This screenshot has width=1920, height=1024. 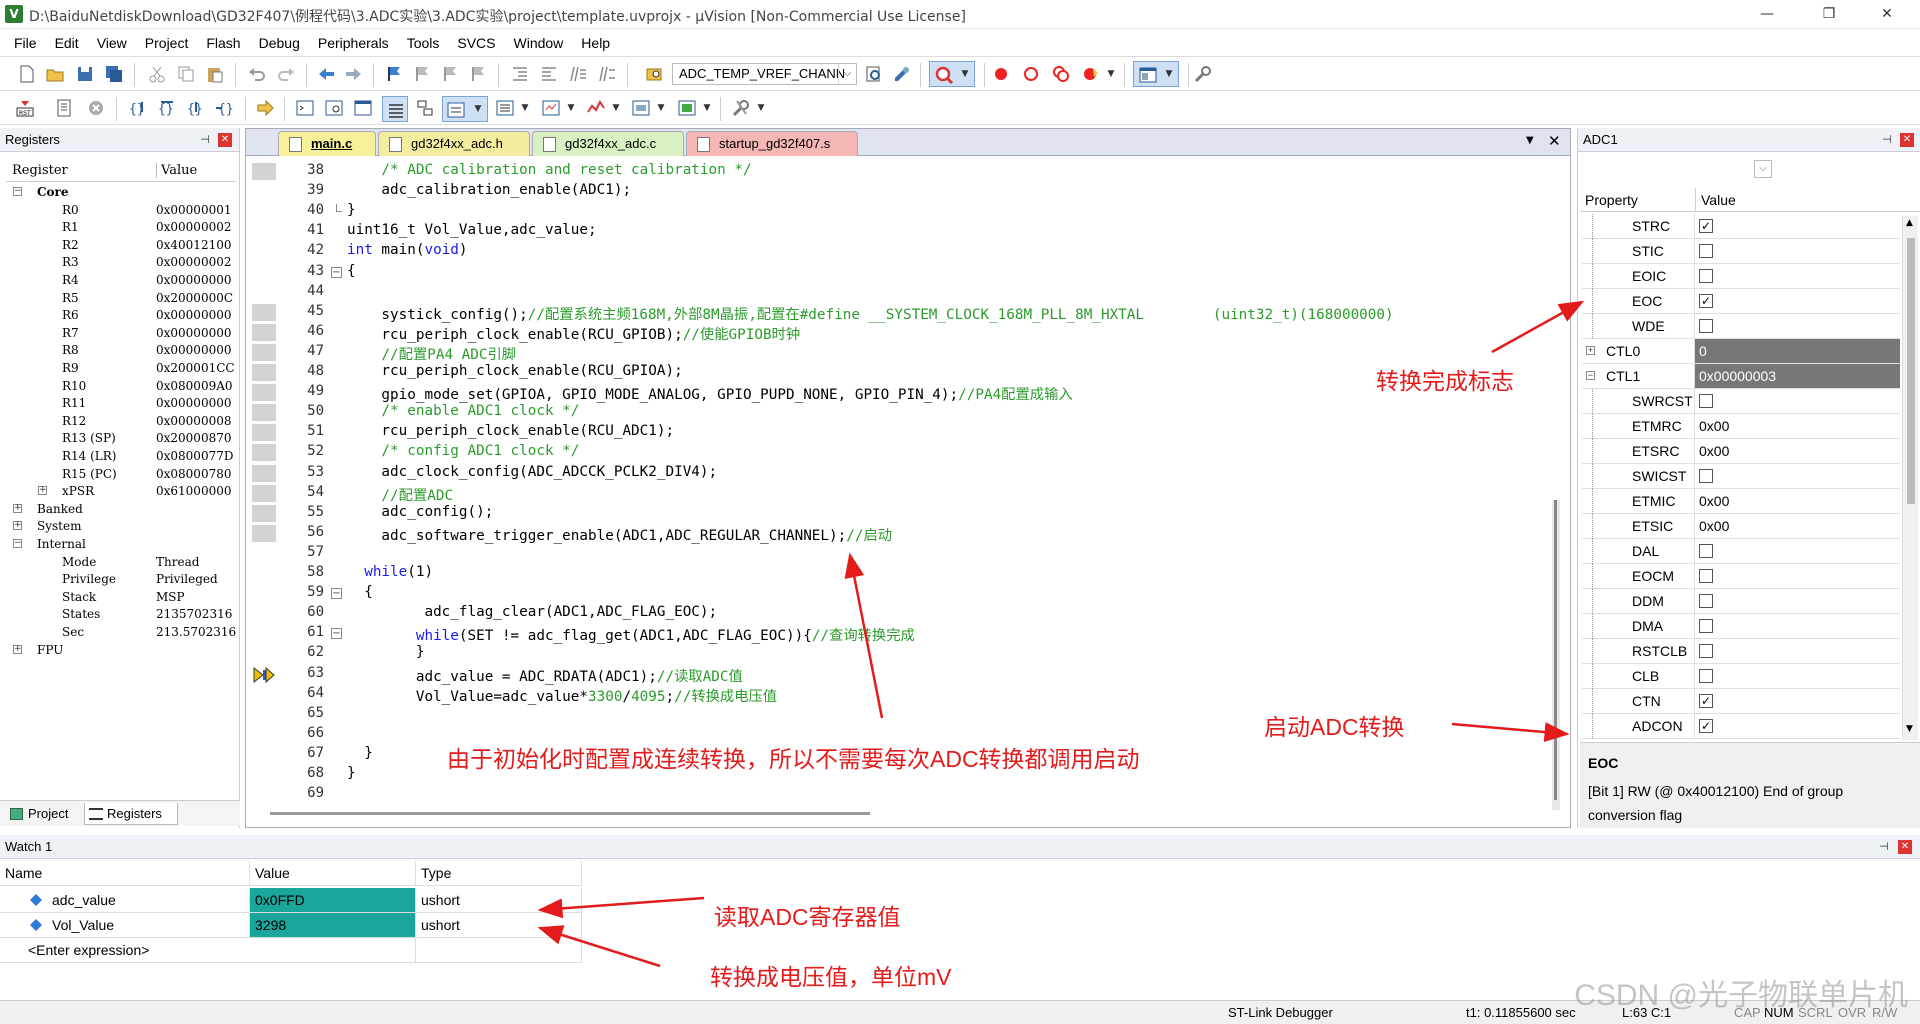 I want to click on adc-property-row: WDE, so click(x=1741, y=326).